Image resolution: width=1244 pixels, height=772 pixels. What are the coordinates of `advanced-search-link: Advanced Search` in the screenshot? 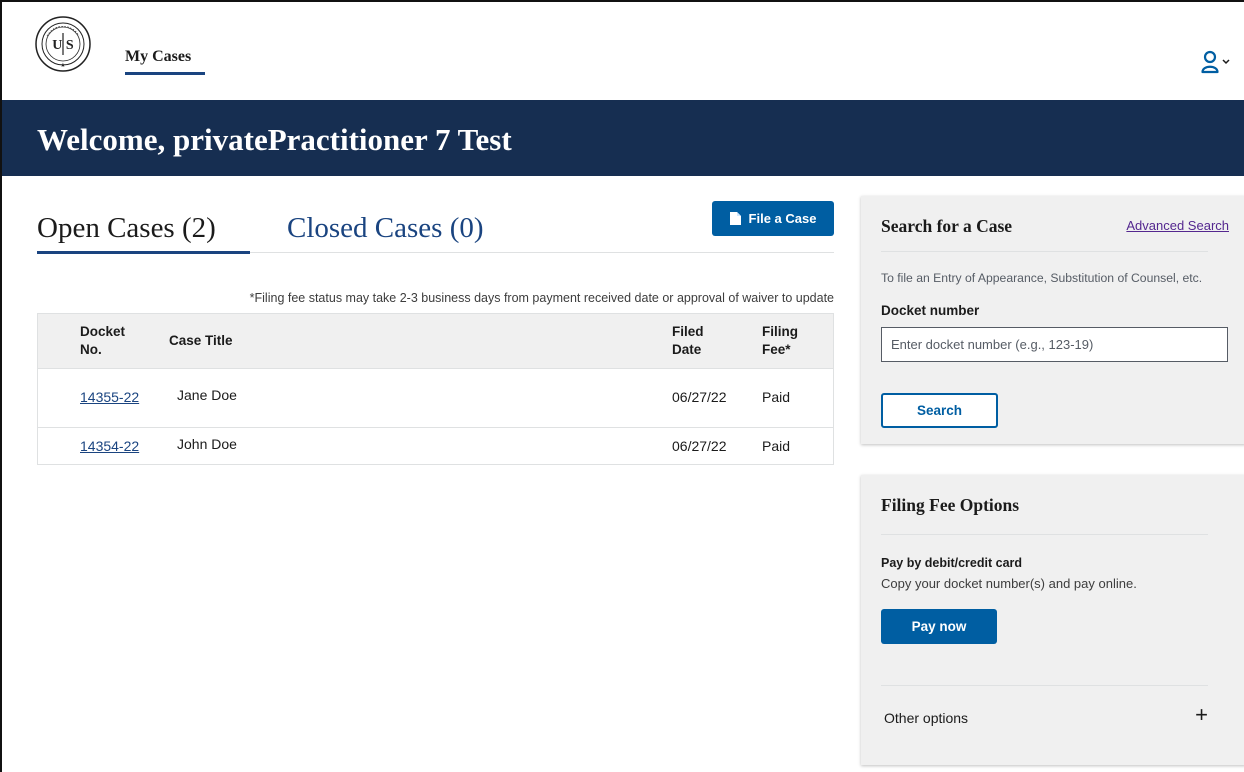 It's located at (1177, 225).